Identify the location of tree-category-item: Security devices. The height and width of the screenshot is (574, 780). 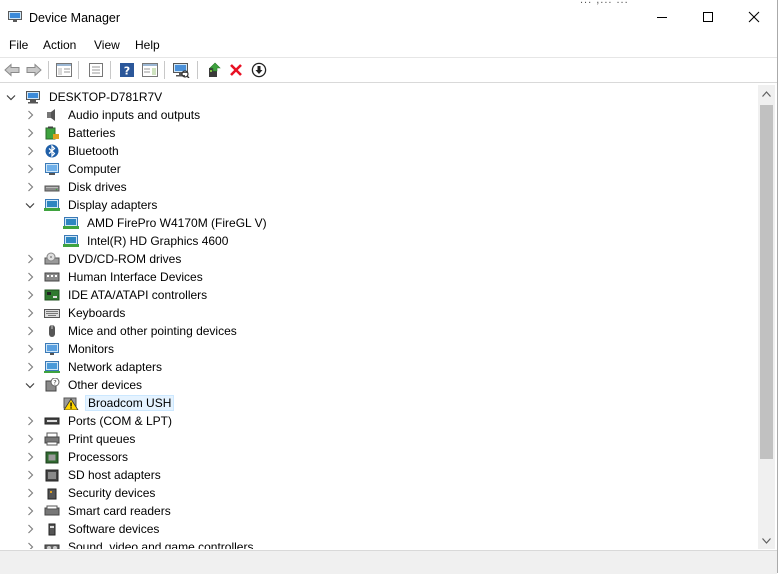
(91, 493).